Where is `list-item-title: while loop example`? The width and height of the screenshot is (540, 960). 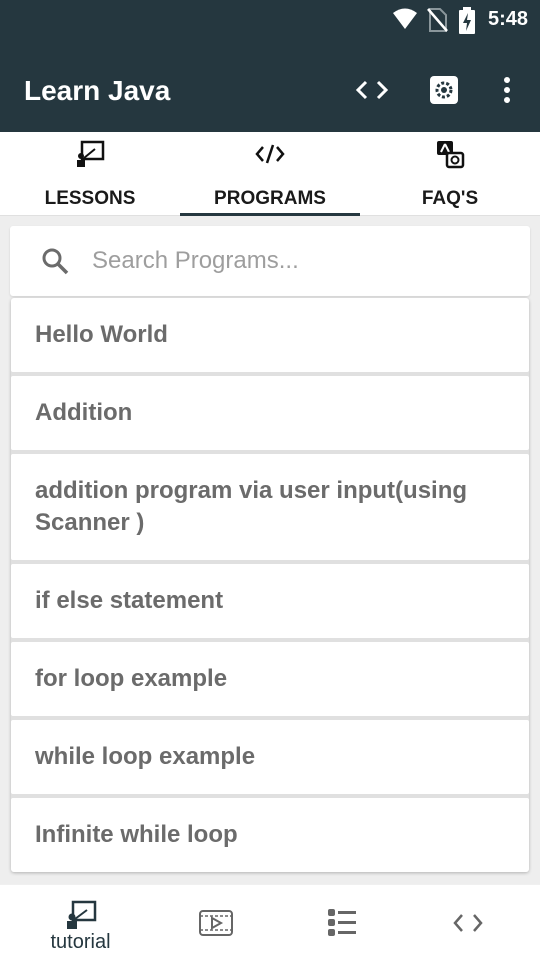 list-item-title: while loop example is located at coordinates (145, 756).